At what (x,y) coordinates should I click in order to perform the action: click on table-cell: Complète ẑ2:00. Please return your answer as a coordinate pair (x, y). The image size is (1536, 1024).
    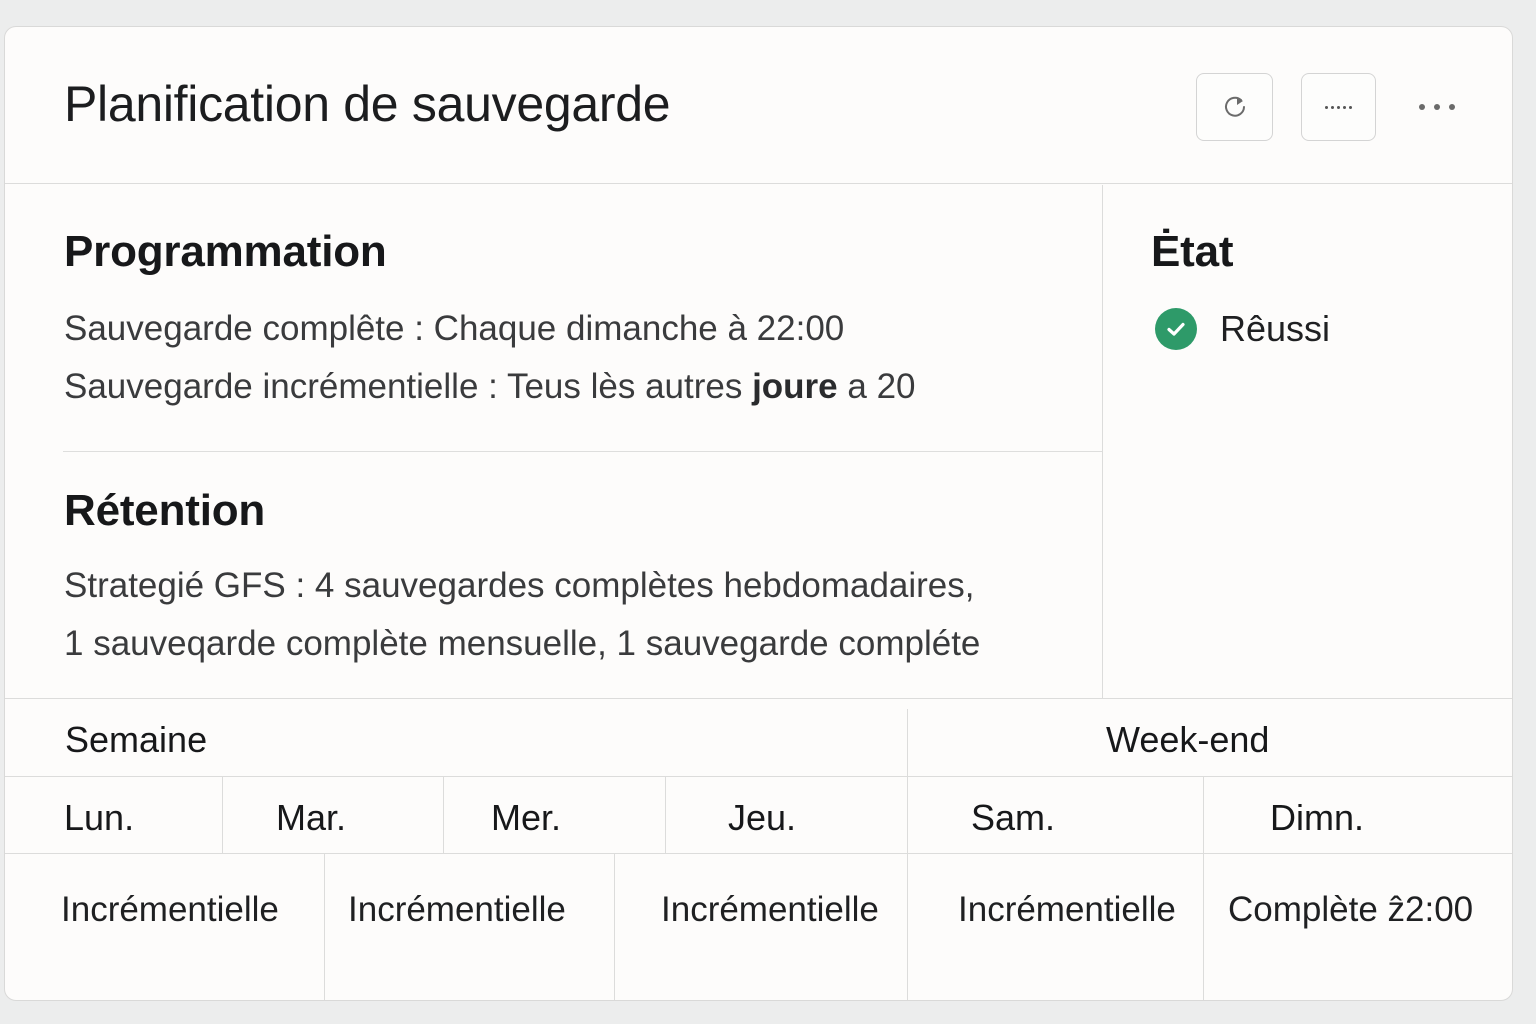
    Looking at the image, I should click on (1351, 909).